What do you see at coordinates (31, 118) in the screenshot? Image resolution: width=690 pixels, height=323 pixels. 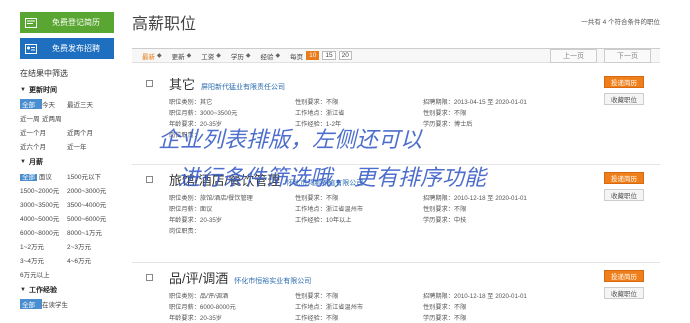 I see `filter-option: 近一周` at bounding box center [31, 118].